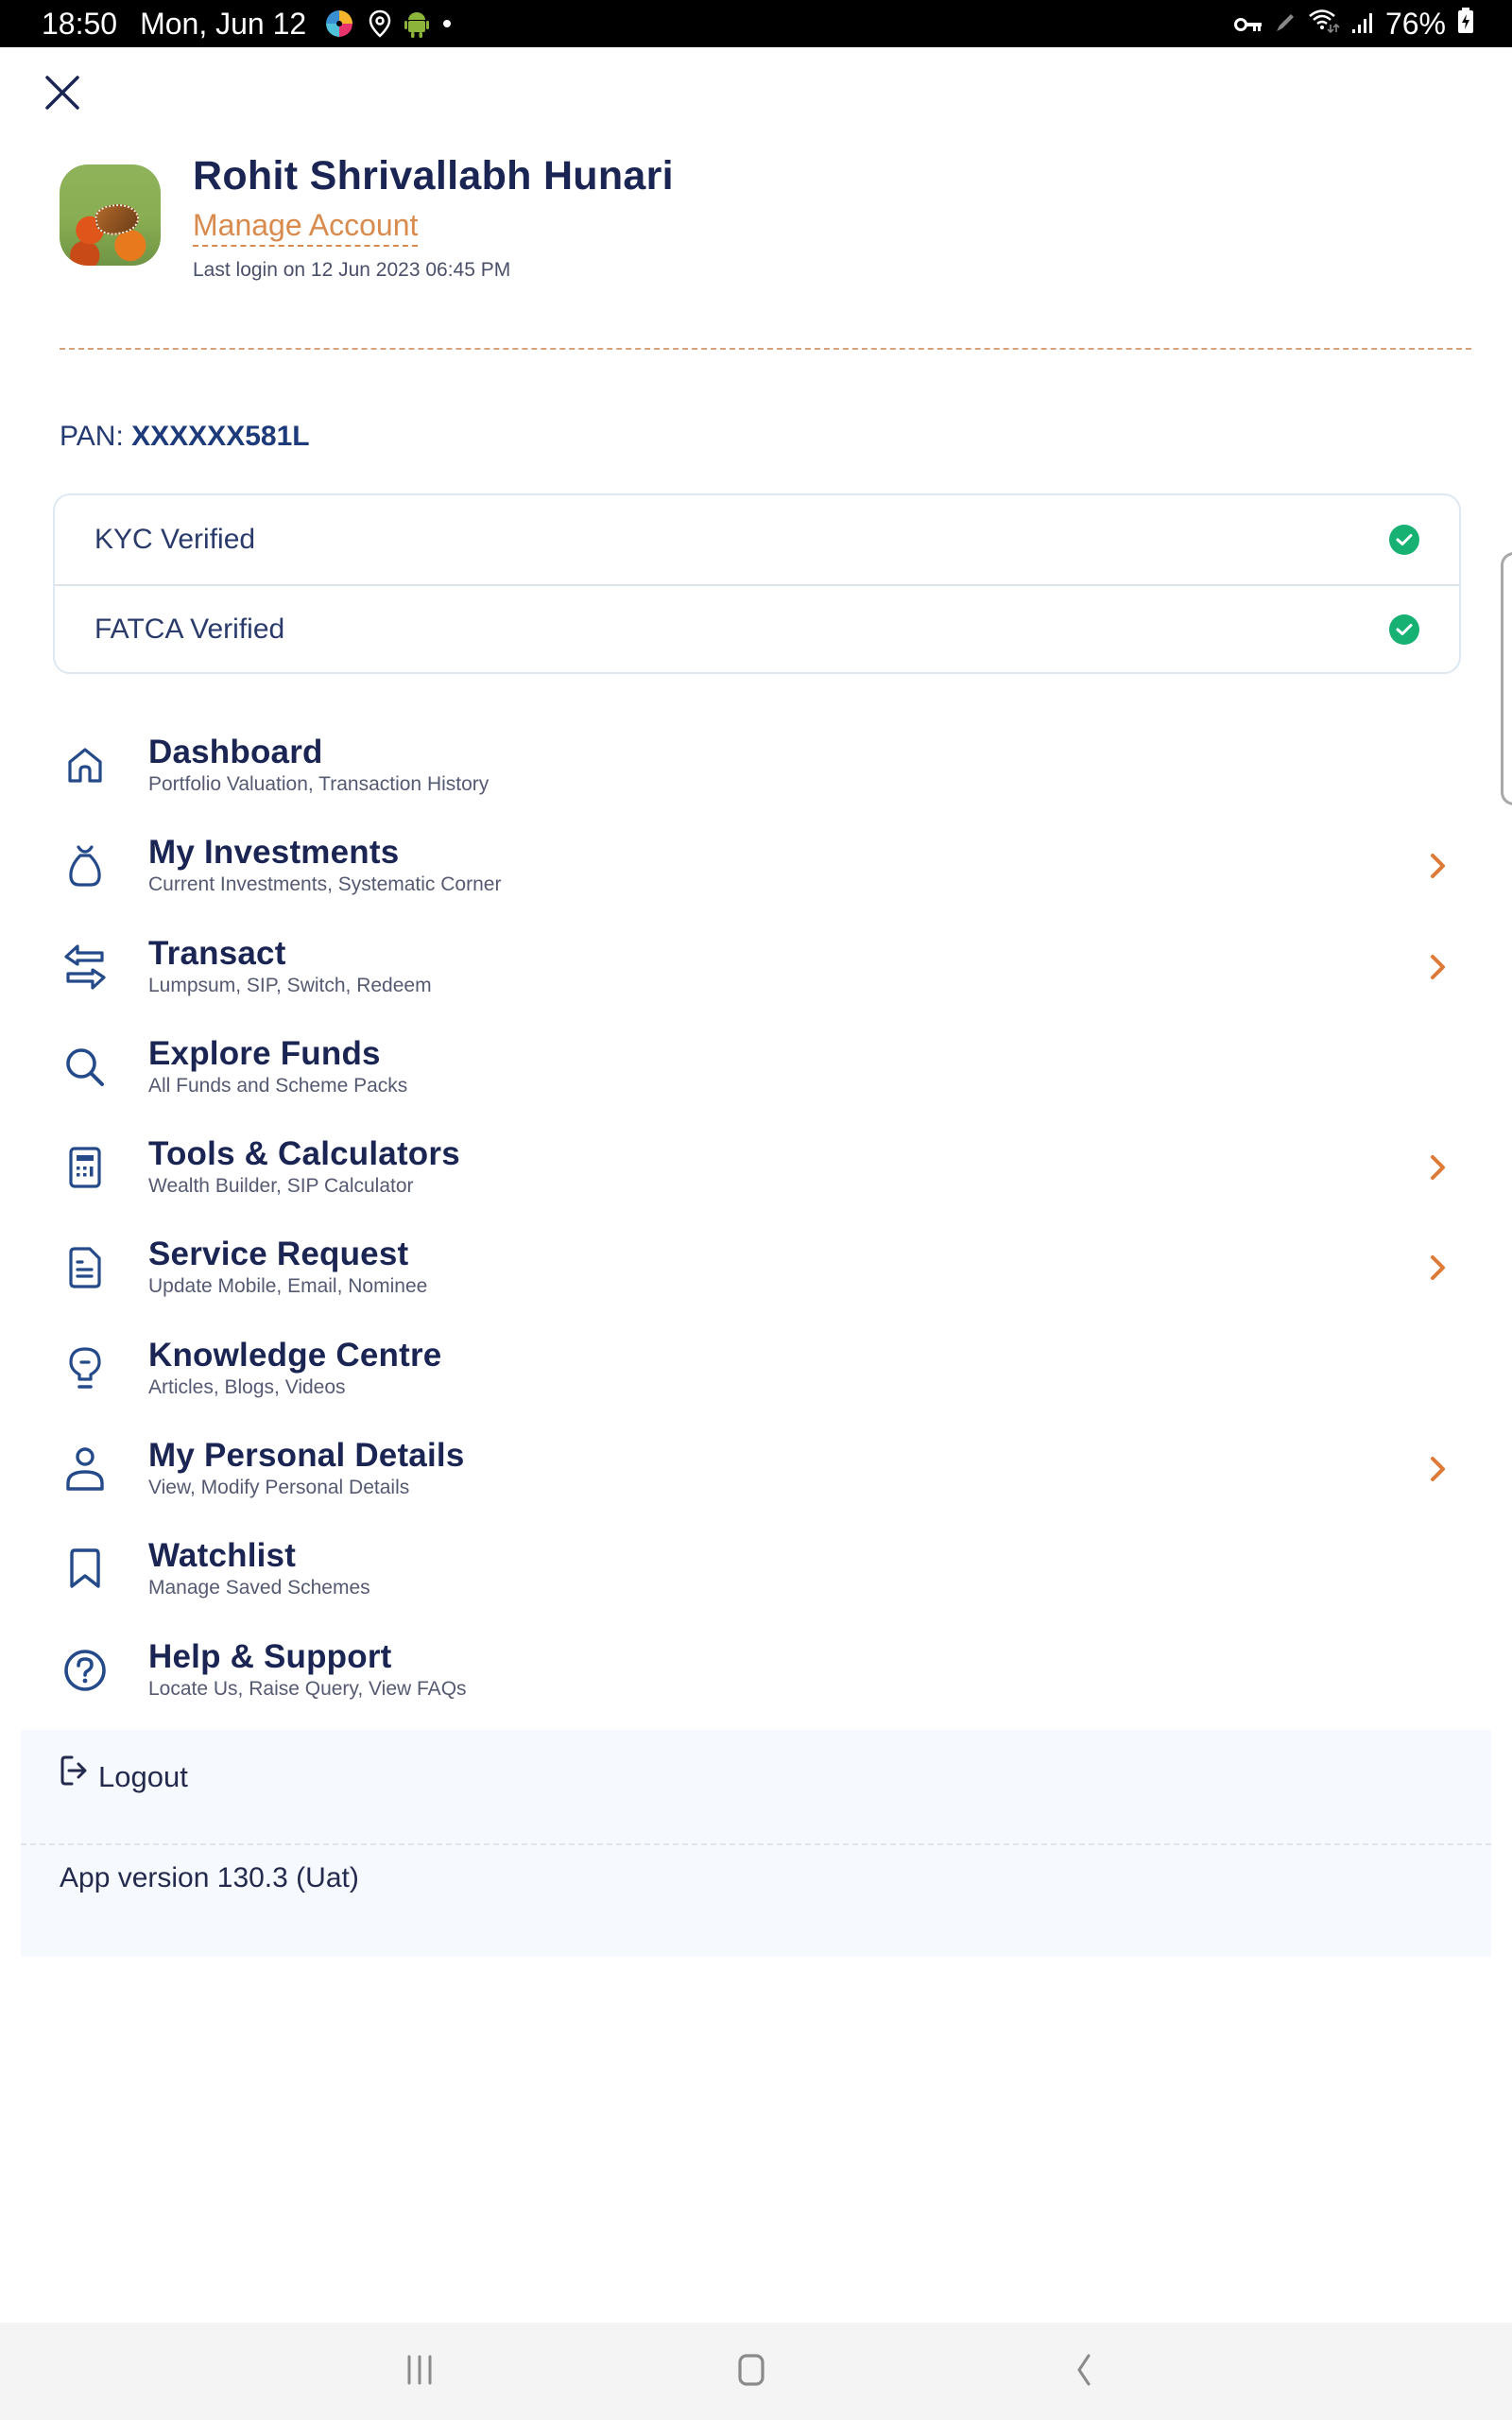 Image resolution: width=1512 pixels, height=2420 pixels. I want to click on menu-item-title: Service Request, so click(278, 1254).